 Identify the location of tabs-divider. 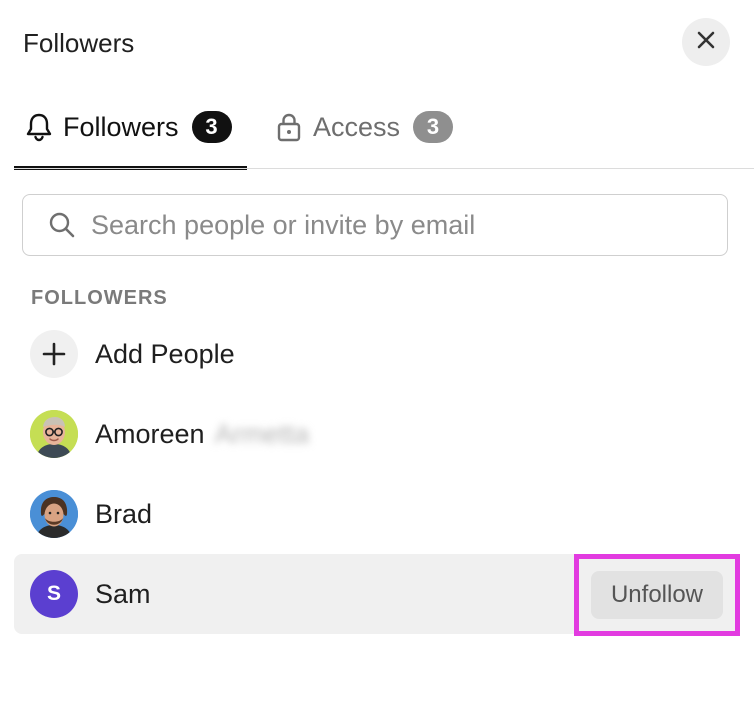
(384, 168).